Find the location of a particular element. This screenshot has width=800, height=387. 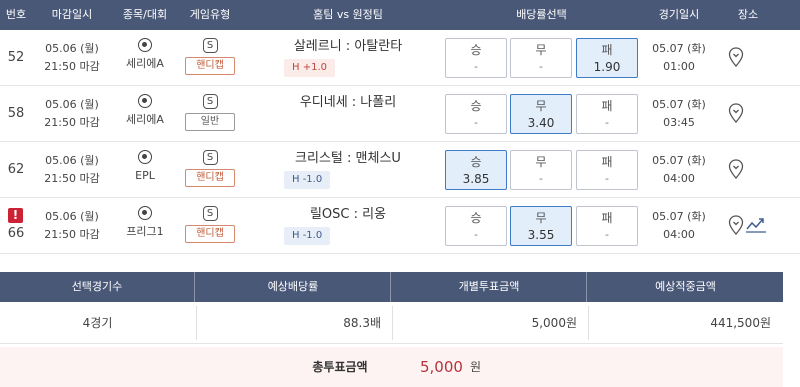

match-time: 04:00 is located at coordinates (679, 234).